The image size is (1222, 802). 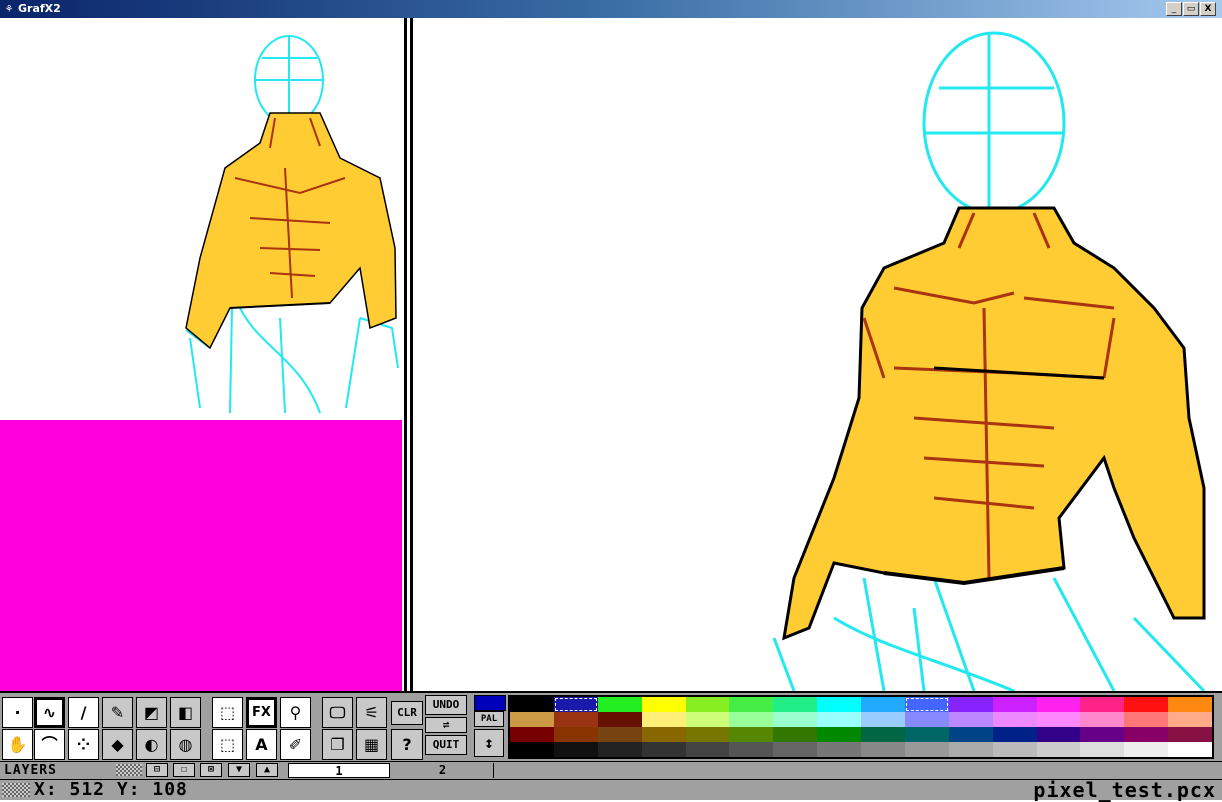 What do you see at coordinates (295, 744) in the screenshot?
I see `pipette-icon: ✐` at bounding box center [295, 744].